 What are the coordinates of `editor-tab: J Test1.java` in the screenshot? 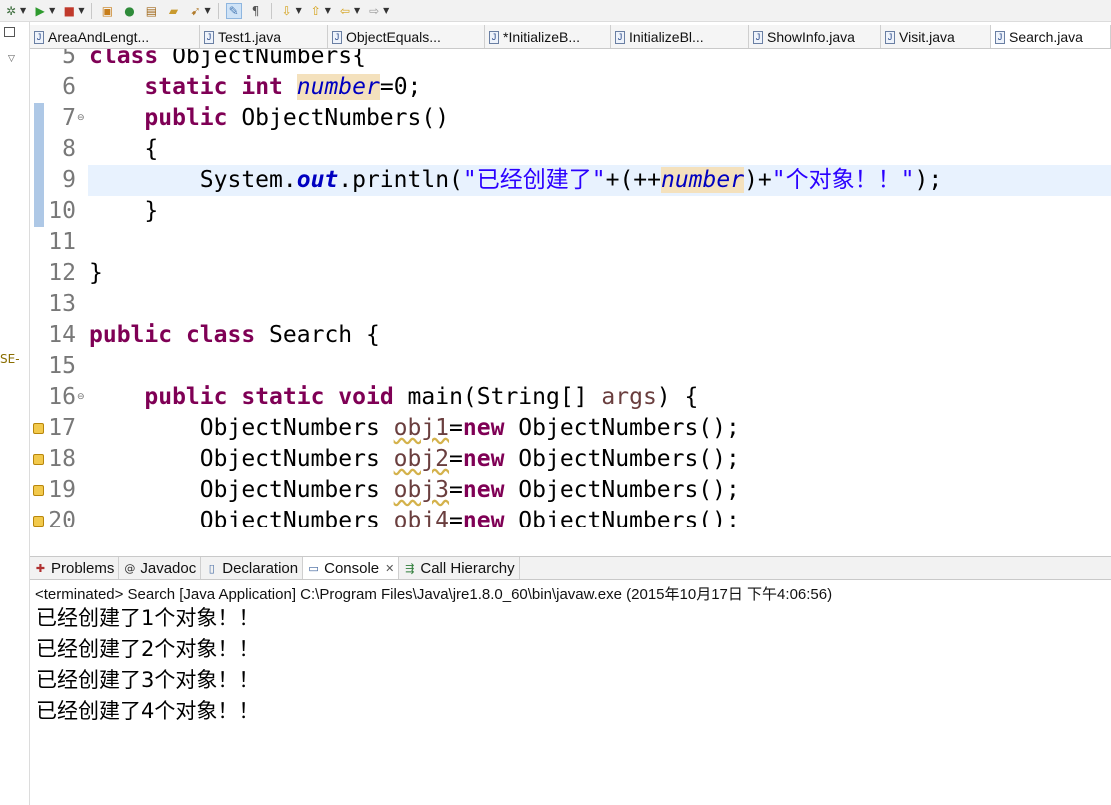 It's located at (264, 36).